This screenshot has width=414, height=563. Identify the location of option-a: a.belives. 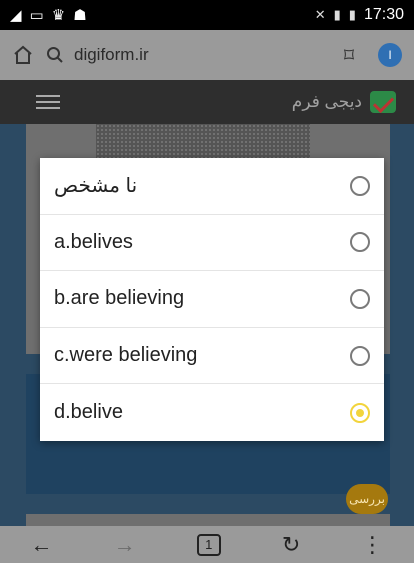
(212, 243).